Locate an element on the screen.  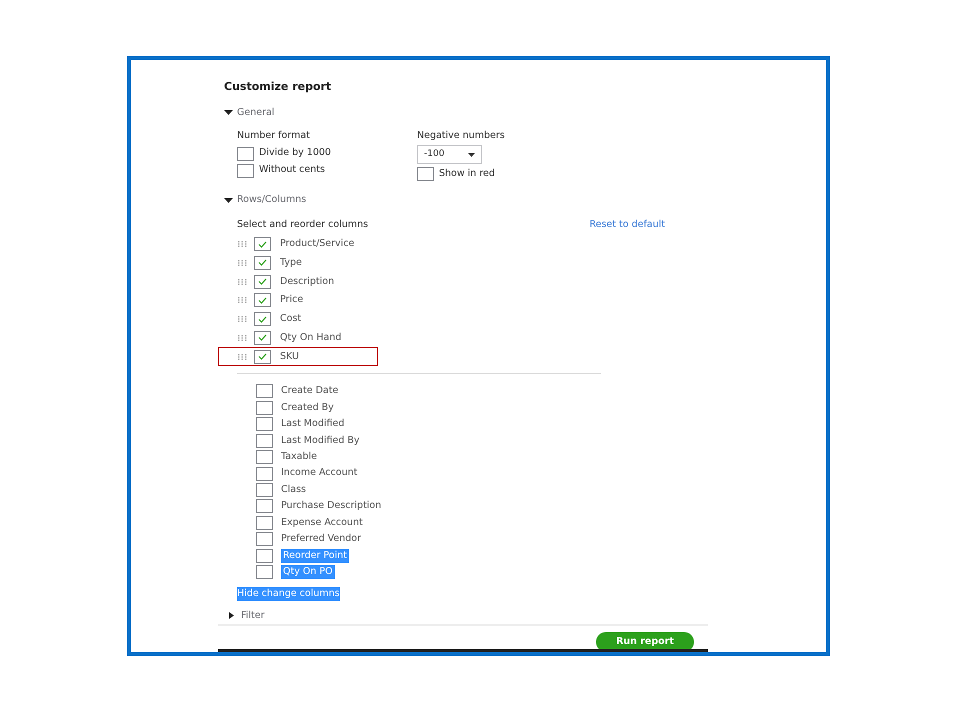
column-label: SKU is located at coordinates (289, 357).